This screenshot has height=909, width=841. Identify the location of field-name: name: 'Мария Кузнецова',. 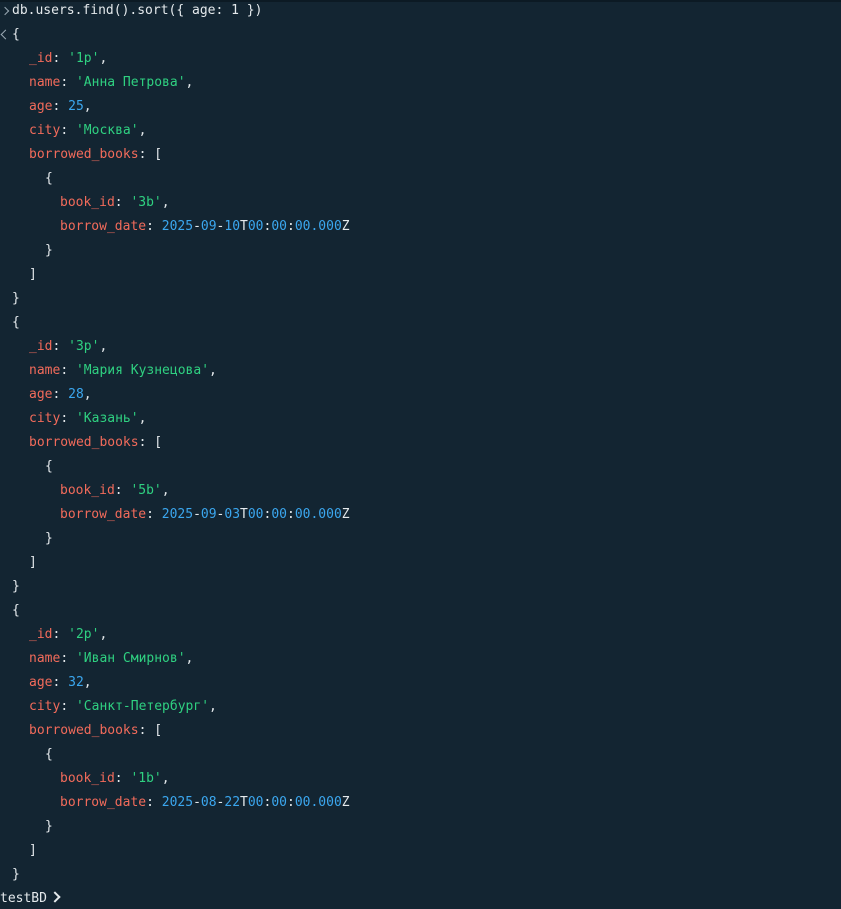
(123, 370).